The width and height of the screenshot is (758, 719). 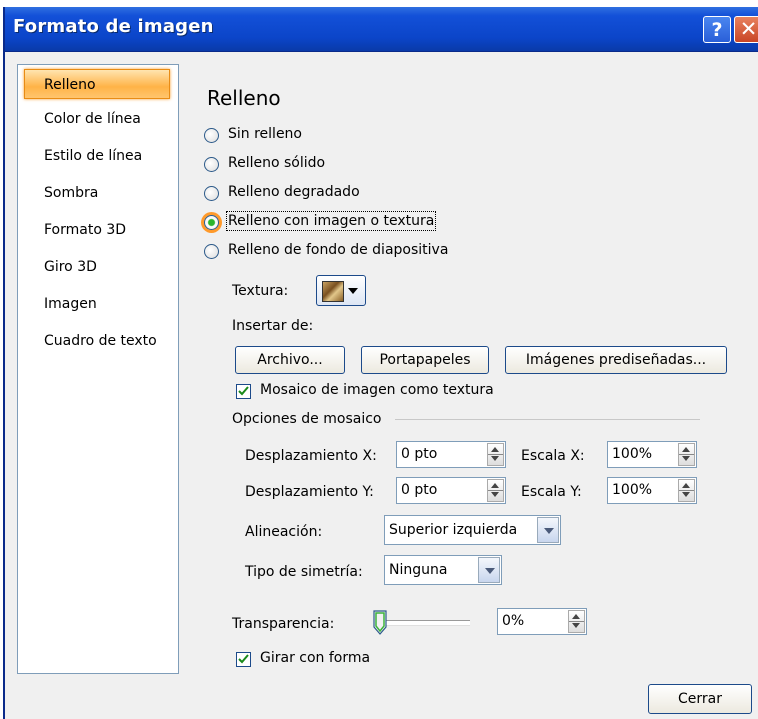 What do you see at coordinates (632, 490) in the screenshot?
I see `scale-y-value: 100%` at bounding box center [632, 490].